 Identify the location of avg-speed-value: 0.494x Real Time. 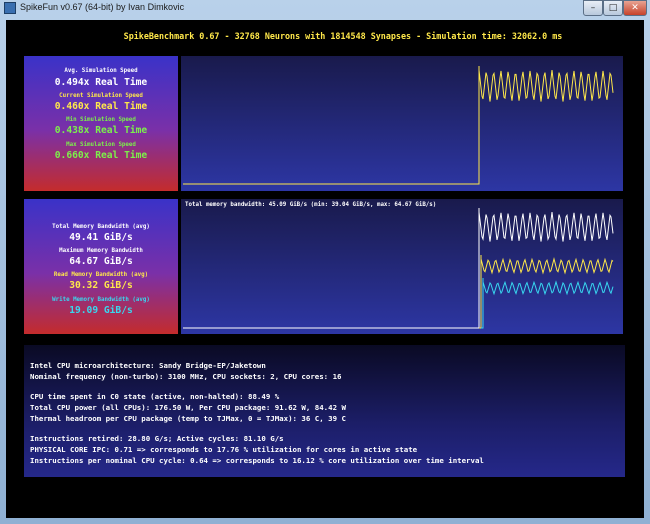
(101, 82).